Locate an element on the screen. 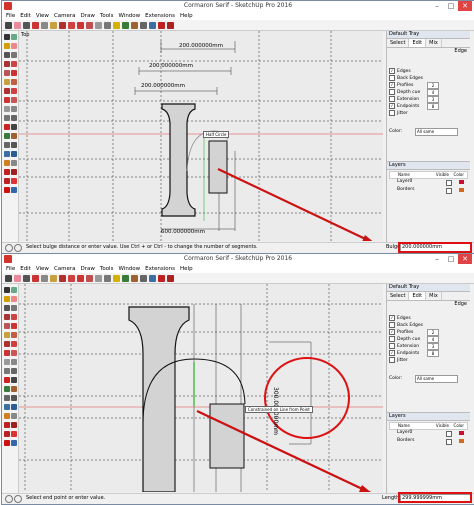  tab-select: Select is located at coordinates (398, 296).